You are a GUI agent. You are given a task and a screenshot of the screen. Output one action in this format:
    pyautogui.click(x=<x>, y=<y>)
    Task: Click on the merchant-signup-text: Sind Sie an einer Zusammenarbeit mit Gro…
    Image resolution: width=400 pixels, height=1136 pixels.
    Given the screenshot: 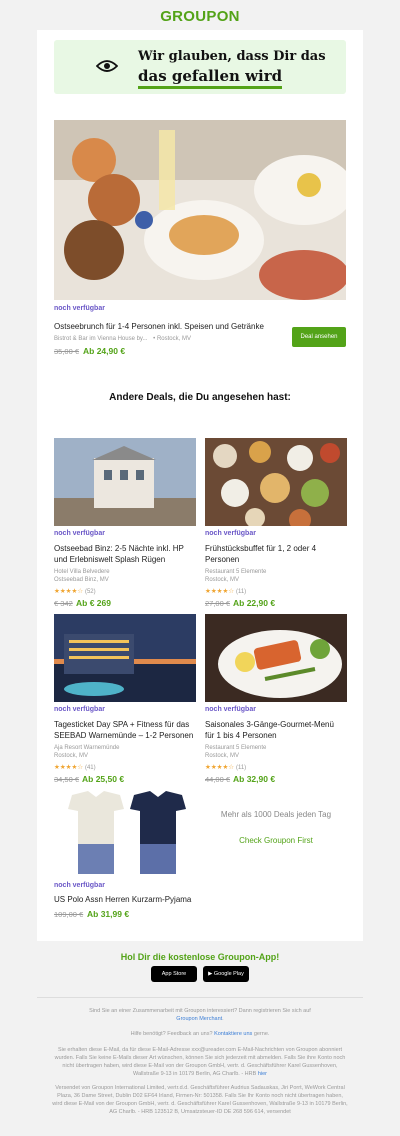 What is the action you would take?
    pyautogui.click(x=200, y=1015)
    